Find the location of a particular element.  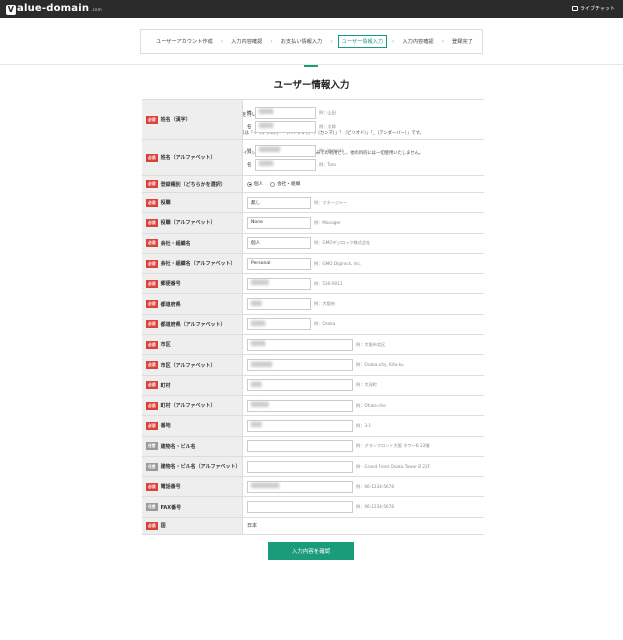

first-name-alpha-input: ████ is located at coordinates (285, 164).